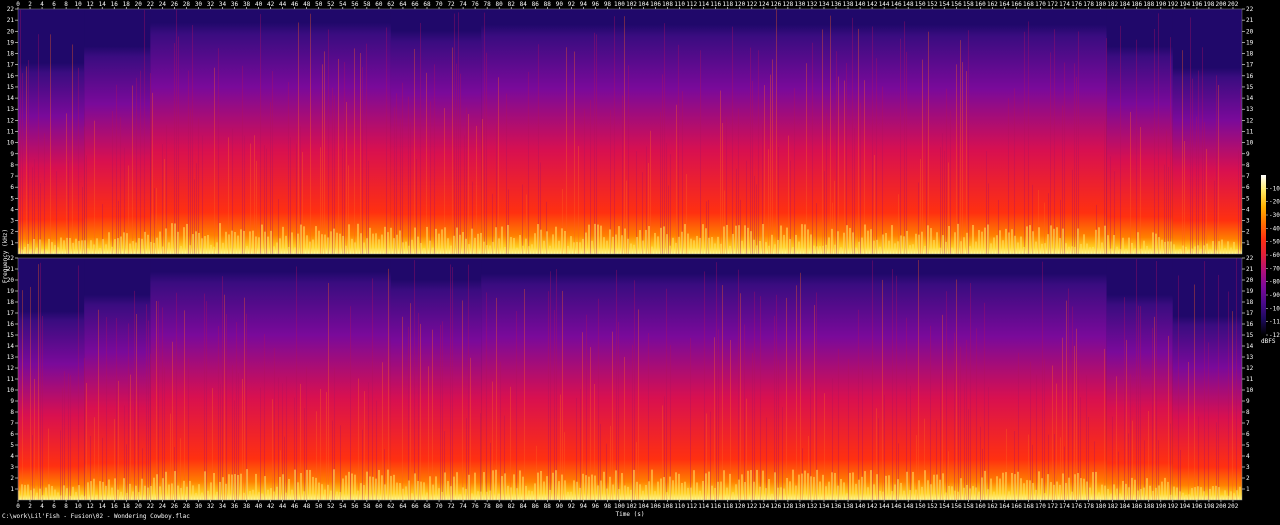 The width and height of the screenshot is (1280, 525). What do you see at coordinates (944, 4) in the screenshot?
I see `x-tick-label: 154` at bounding box center [944, 4].